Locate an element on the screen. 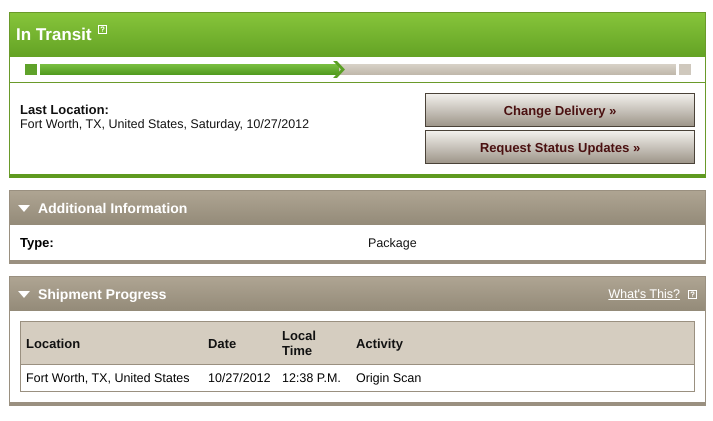 The height and width of the screenshot is (421, 713). progress-start-cap is located at coordinates (31, 69).